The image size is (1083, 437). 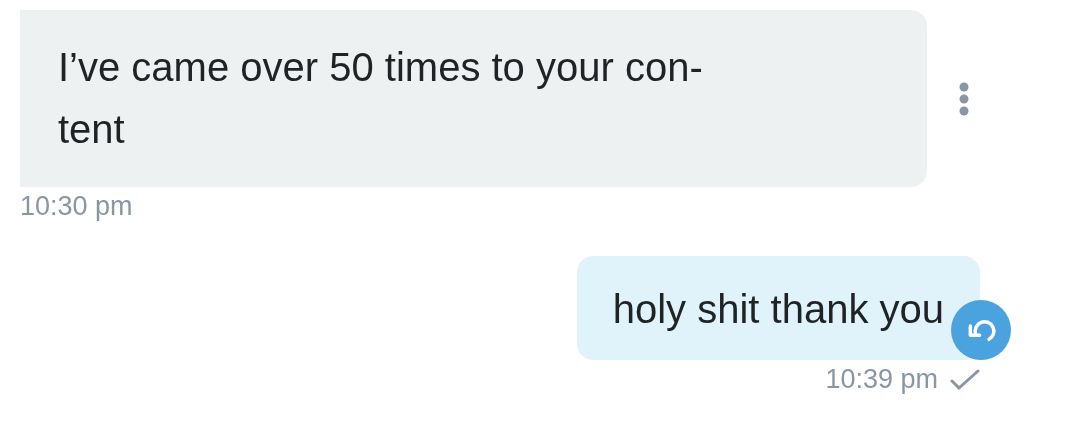 I want to click on more-icon, so click(x=964, y=98).